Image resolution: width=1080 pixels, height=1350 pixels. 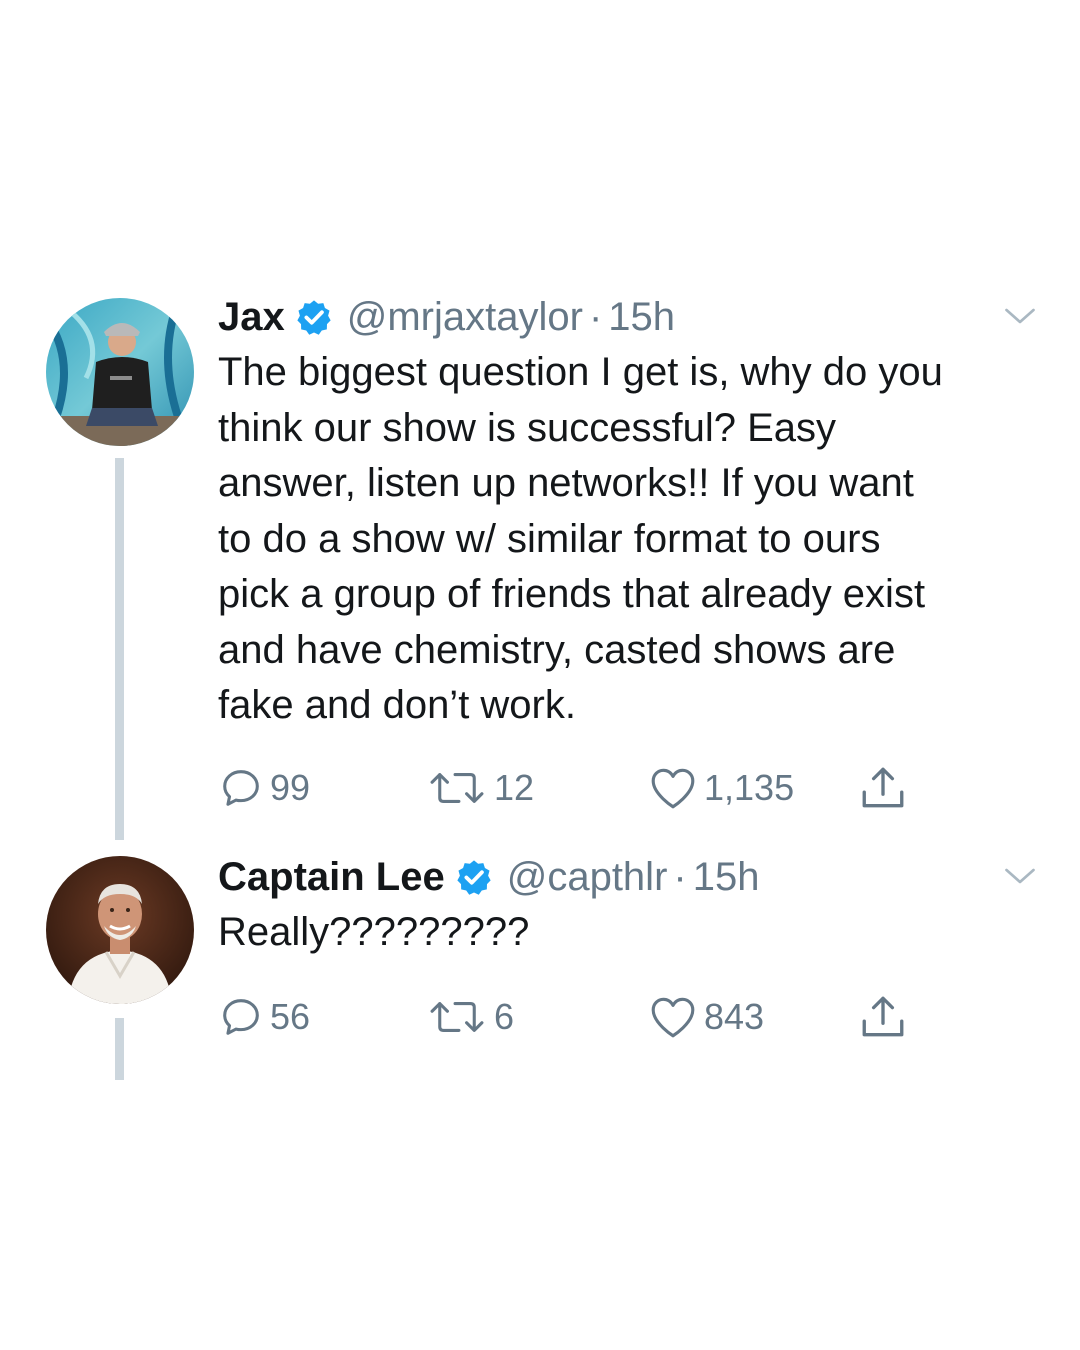 I want to click on tweet-actions: 56 6 843, so click(x=578, y=1017).